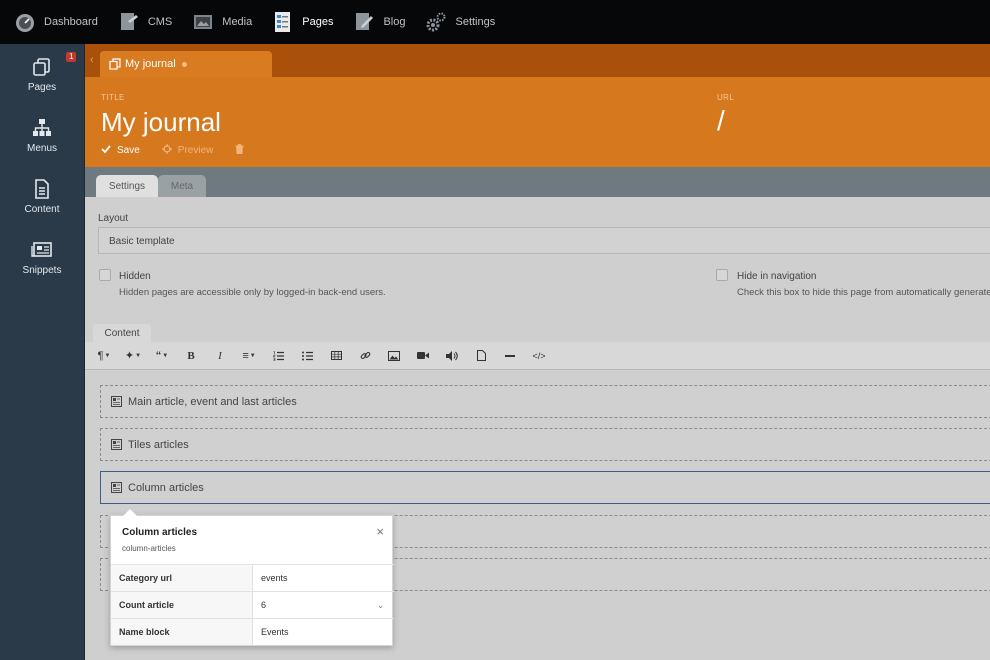 This screenshot has height=660, width=990. I want to click on notification-badge: 1, so click(71, 57).